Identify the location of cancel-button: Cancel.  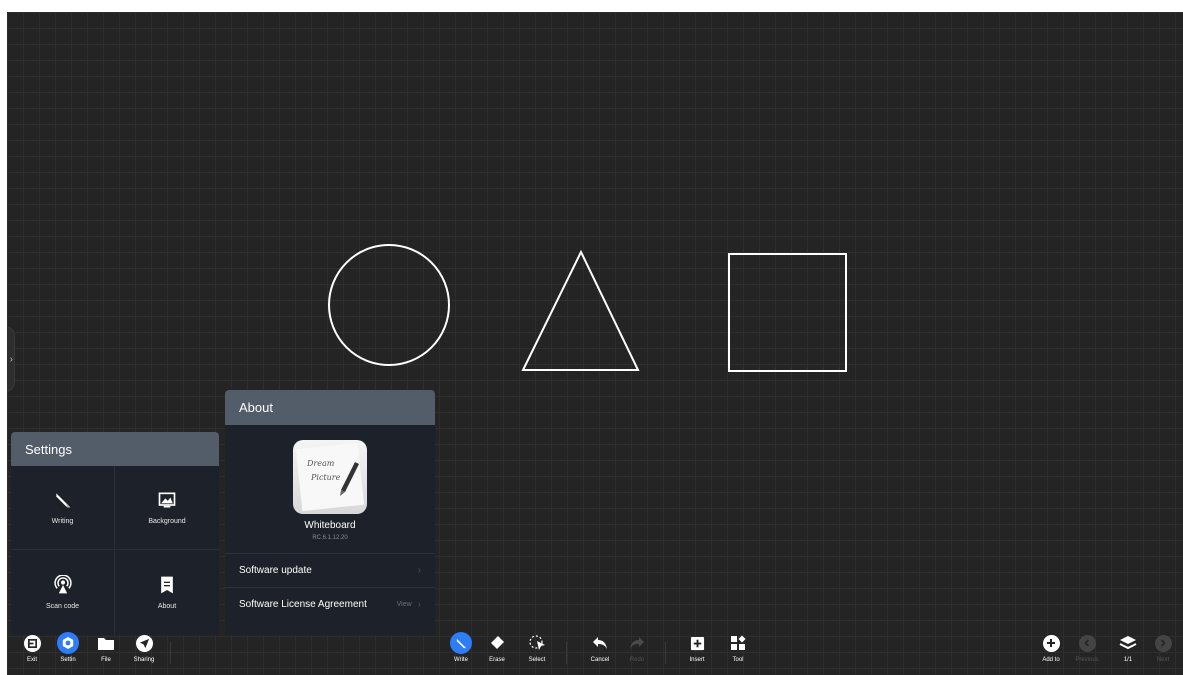
(600, 647).